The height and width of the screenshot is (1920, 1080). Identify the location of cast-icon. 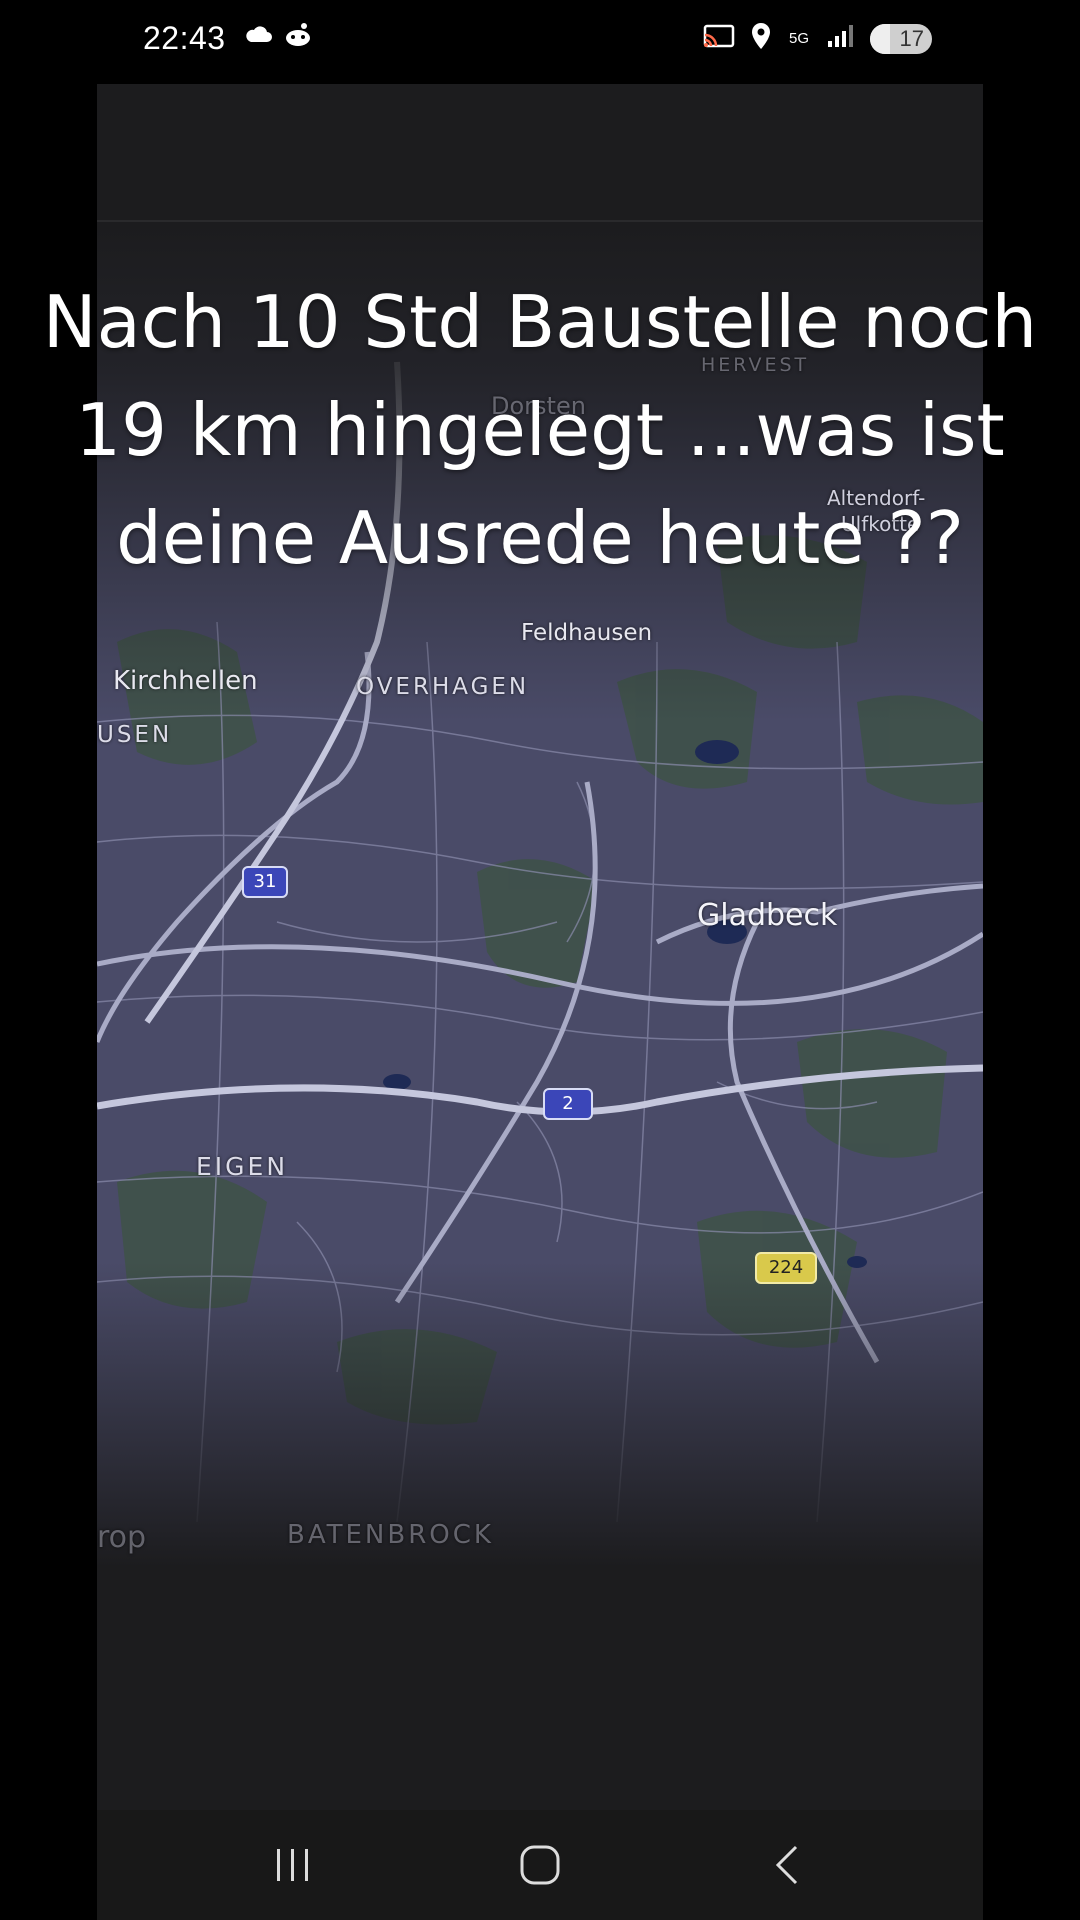
(719, 38).